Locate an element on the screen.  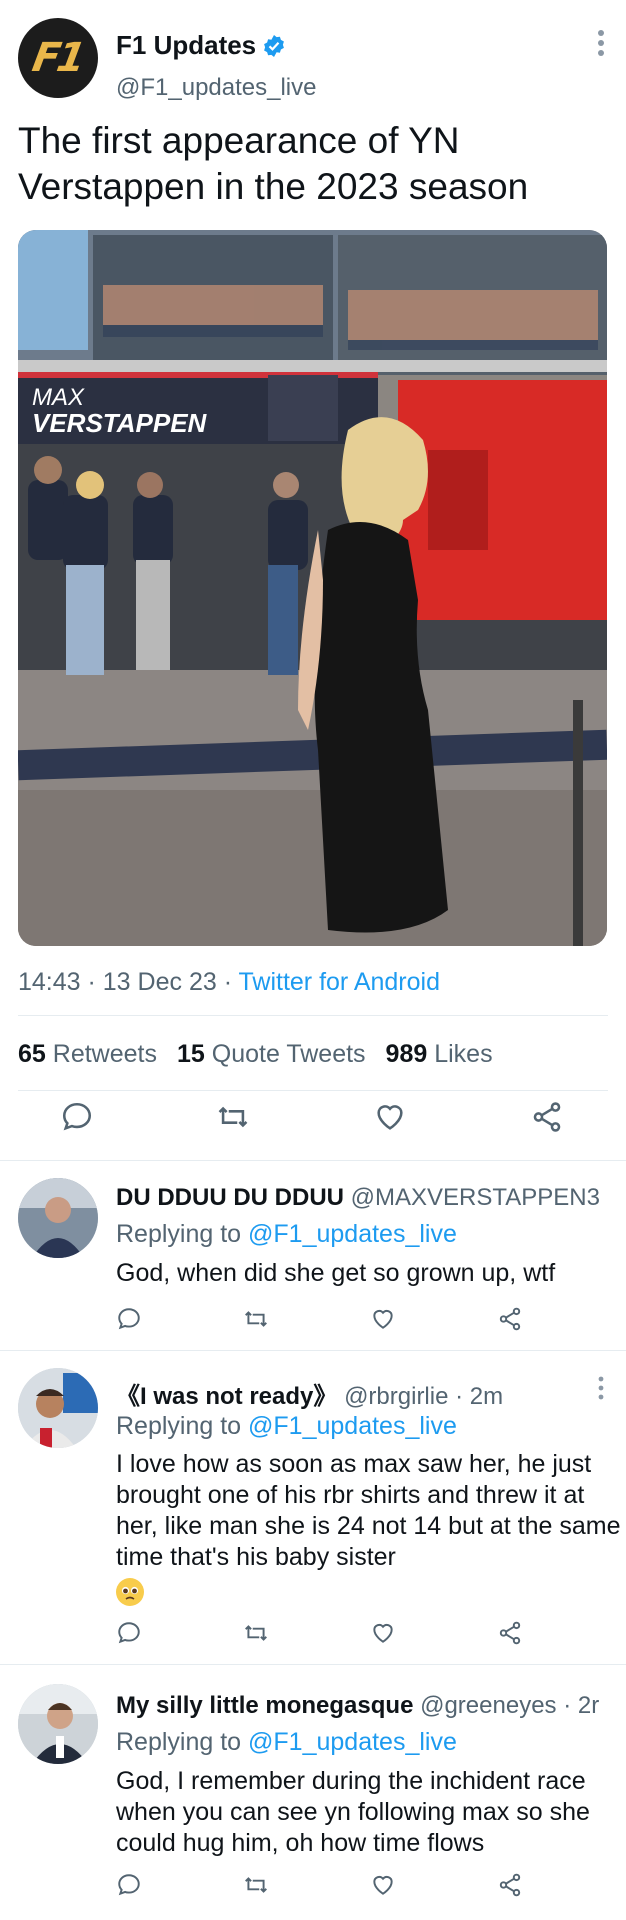
likes-label: Likes is located at coordinates (463, 1054).